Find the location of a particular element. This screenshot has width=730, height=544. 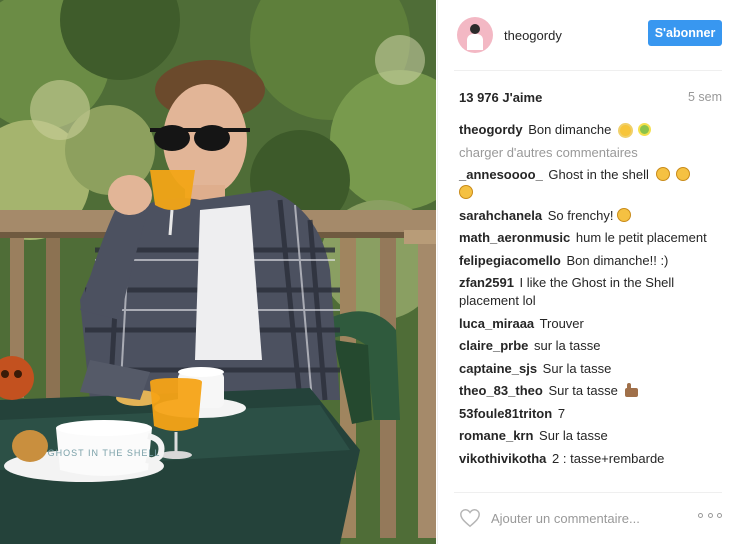

footer-divider is located at coordinates (588, 492).